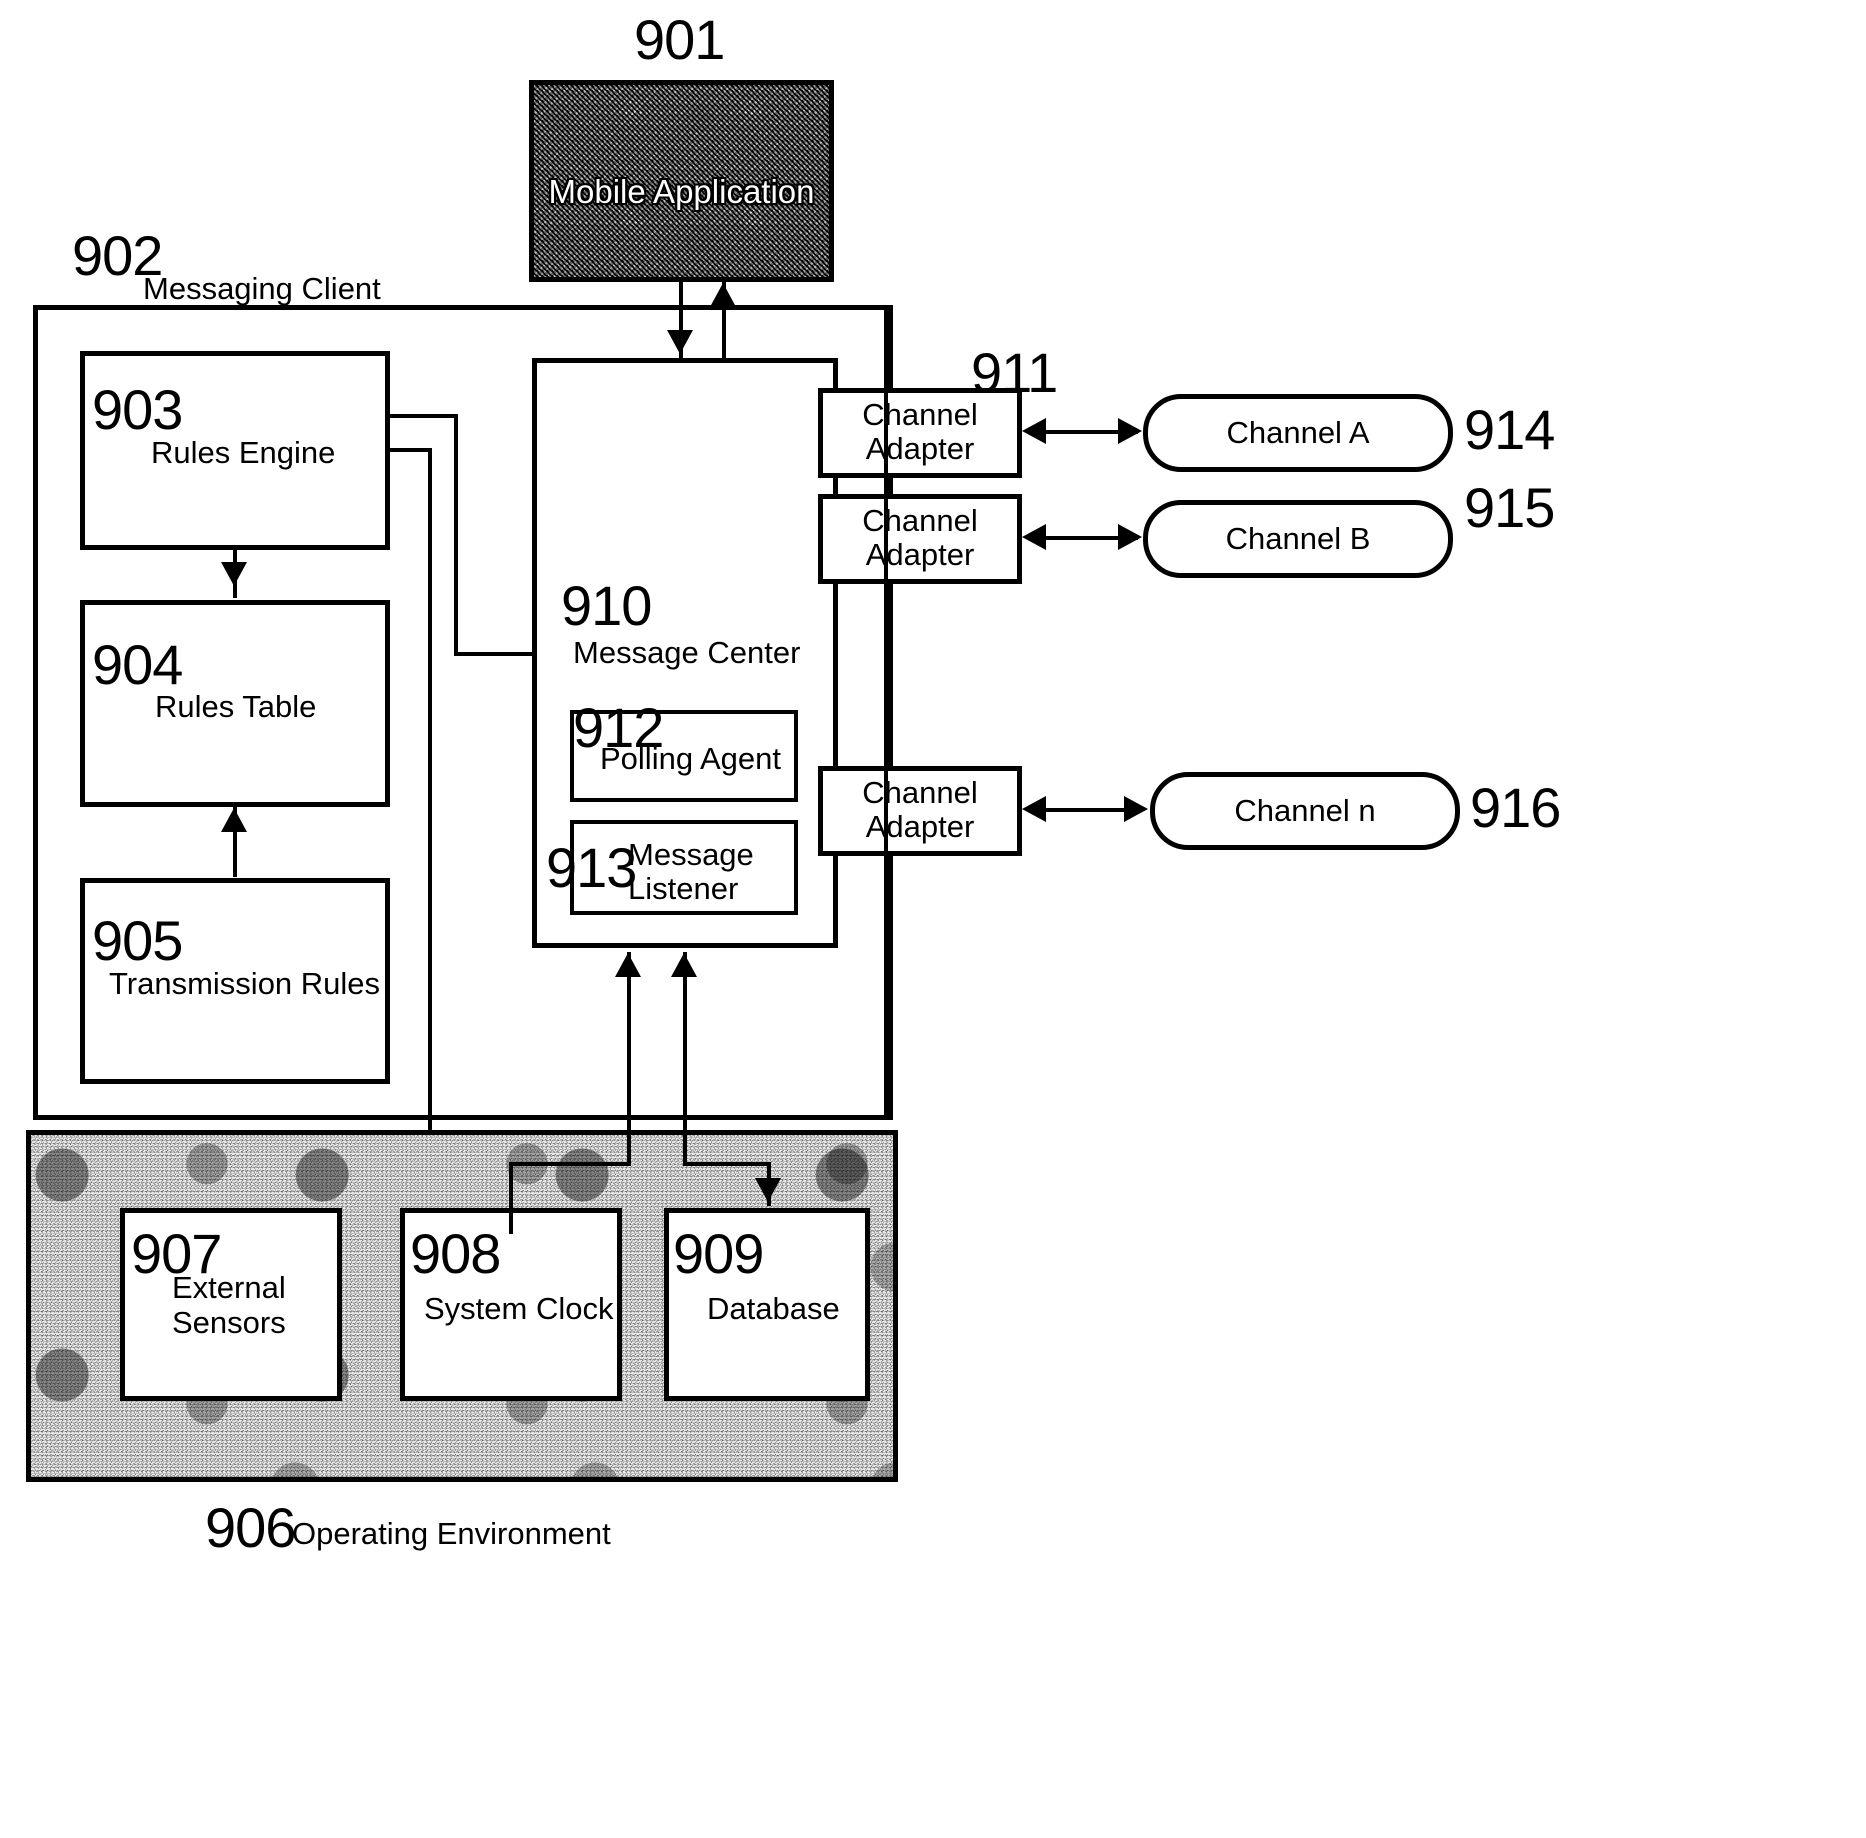  I want to click on ref-903: 903, so click(137, 409).